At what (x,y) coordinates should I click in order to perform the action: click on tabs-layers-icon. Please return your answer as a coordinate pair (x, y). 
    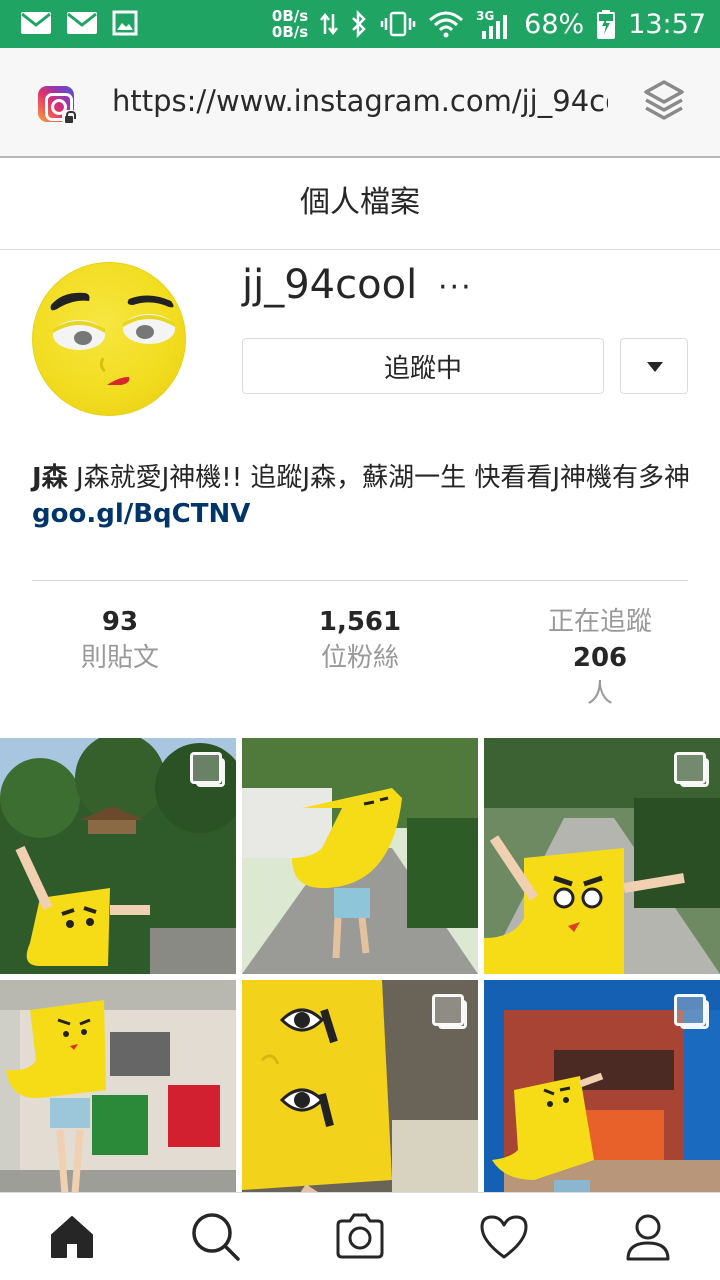
    Looking at the image, I should click on (664, 102).